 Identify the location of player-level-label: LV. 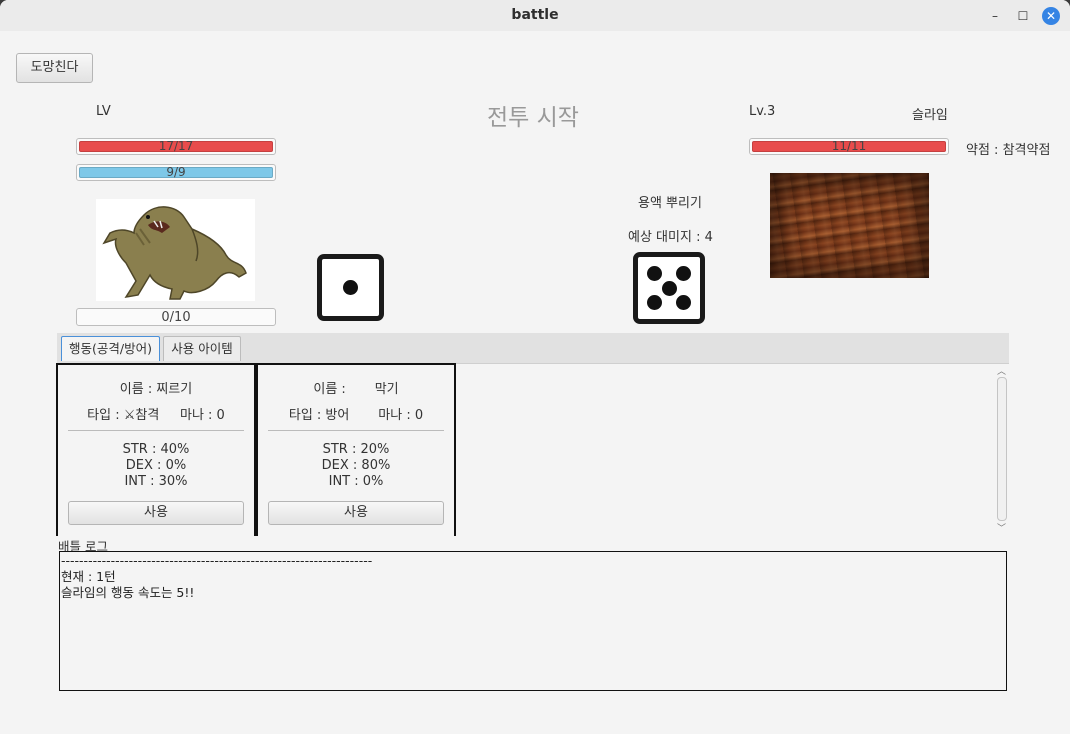
(103, 111).